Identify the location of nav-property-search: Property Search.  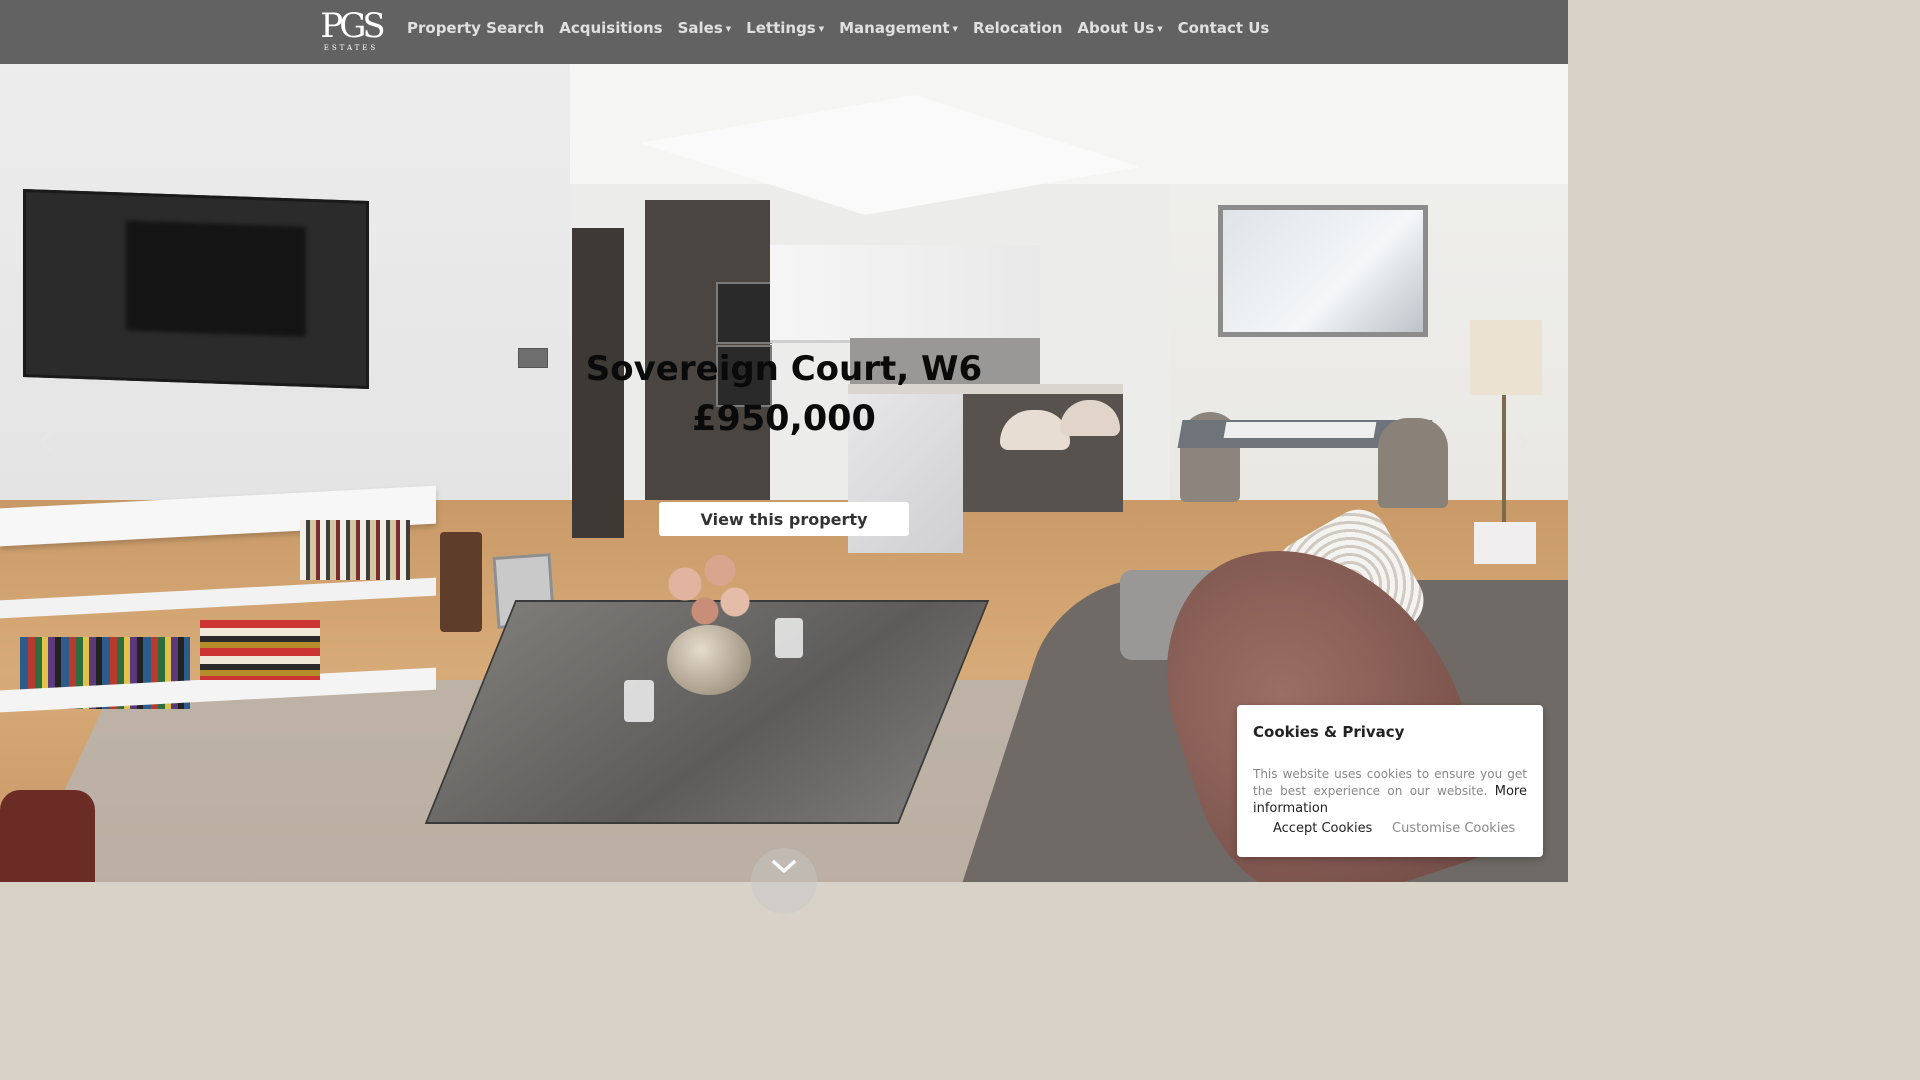
(475, 28).